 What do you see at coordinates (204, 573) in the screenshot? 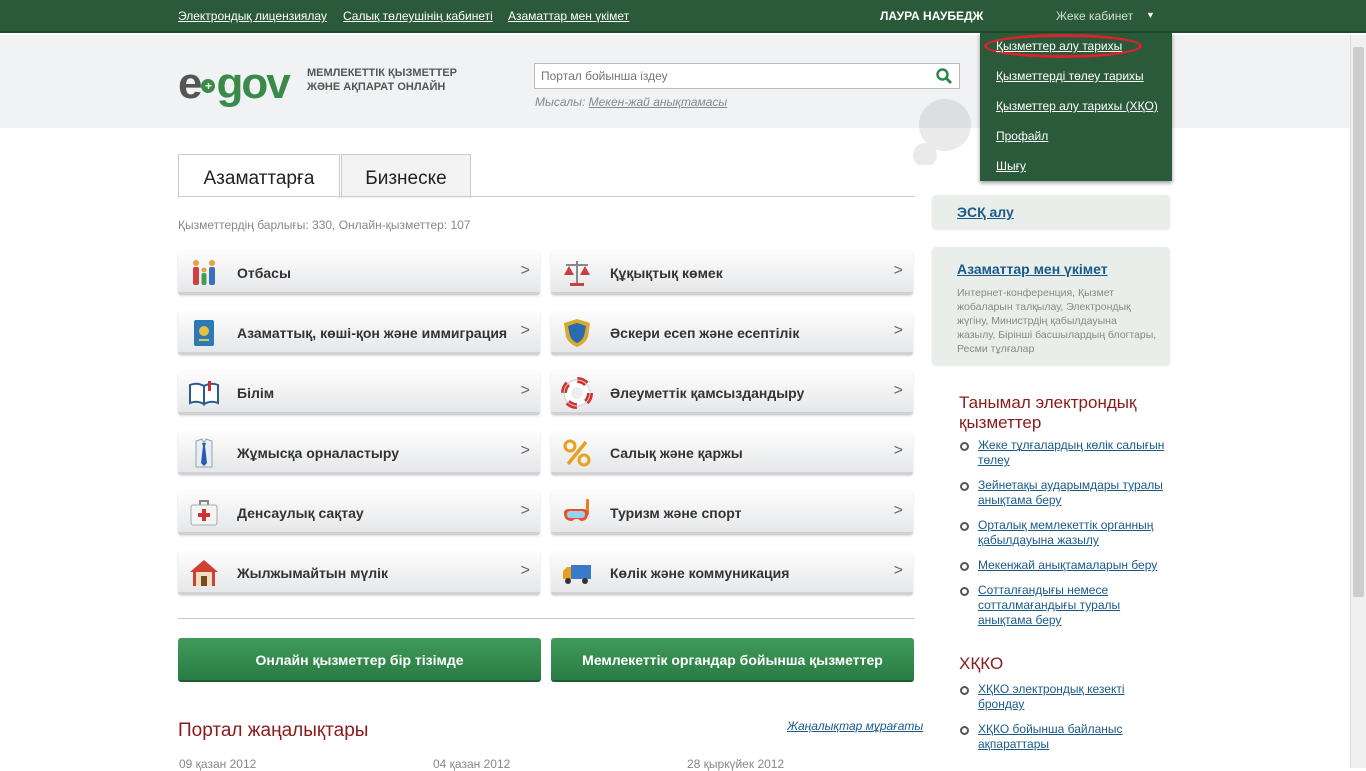
I see `house-icon` at bounding box center [204, 573].